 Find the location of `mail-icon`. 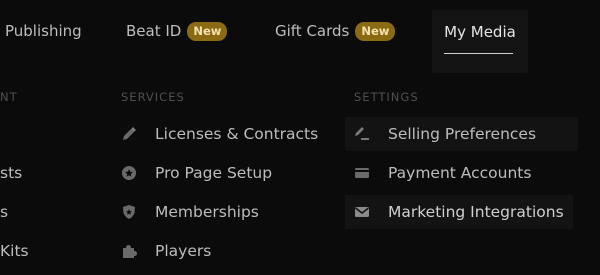

mail-icon is located at coordinates (362, 212).